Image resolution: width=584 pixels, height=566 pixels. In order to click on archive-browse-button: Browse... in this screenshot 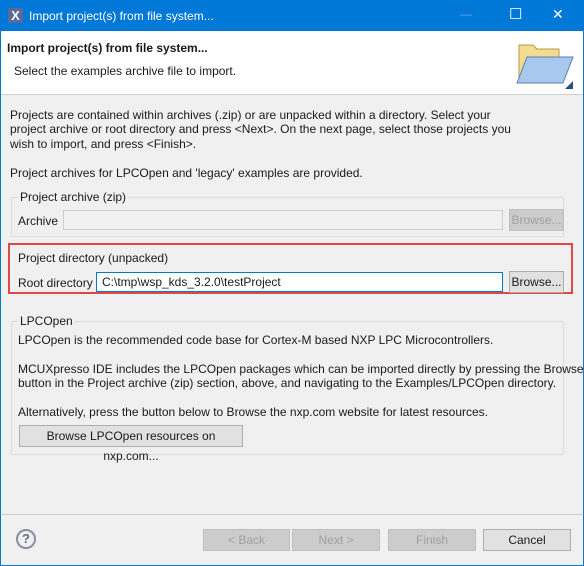, I will do `click(536, 220)`.